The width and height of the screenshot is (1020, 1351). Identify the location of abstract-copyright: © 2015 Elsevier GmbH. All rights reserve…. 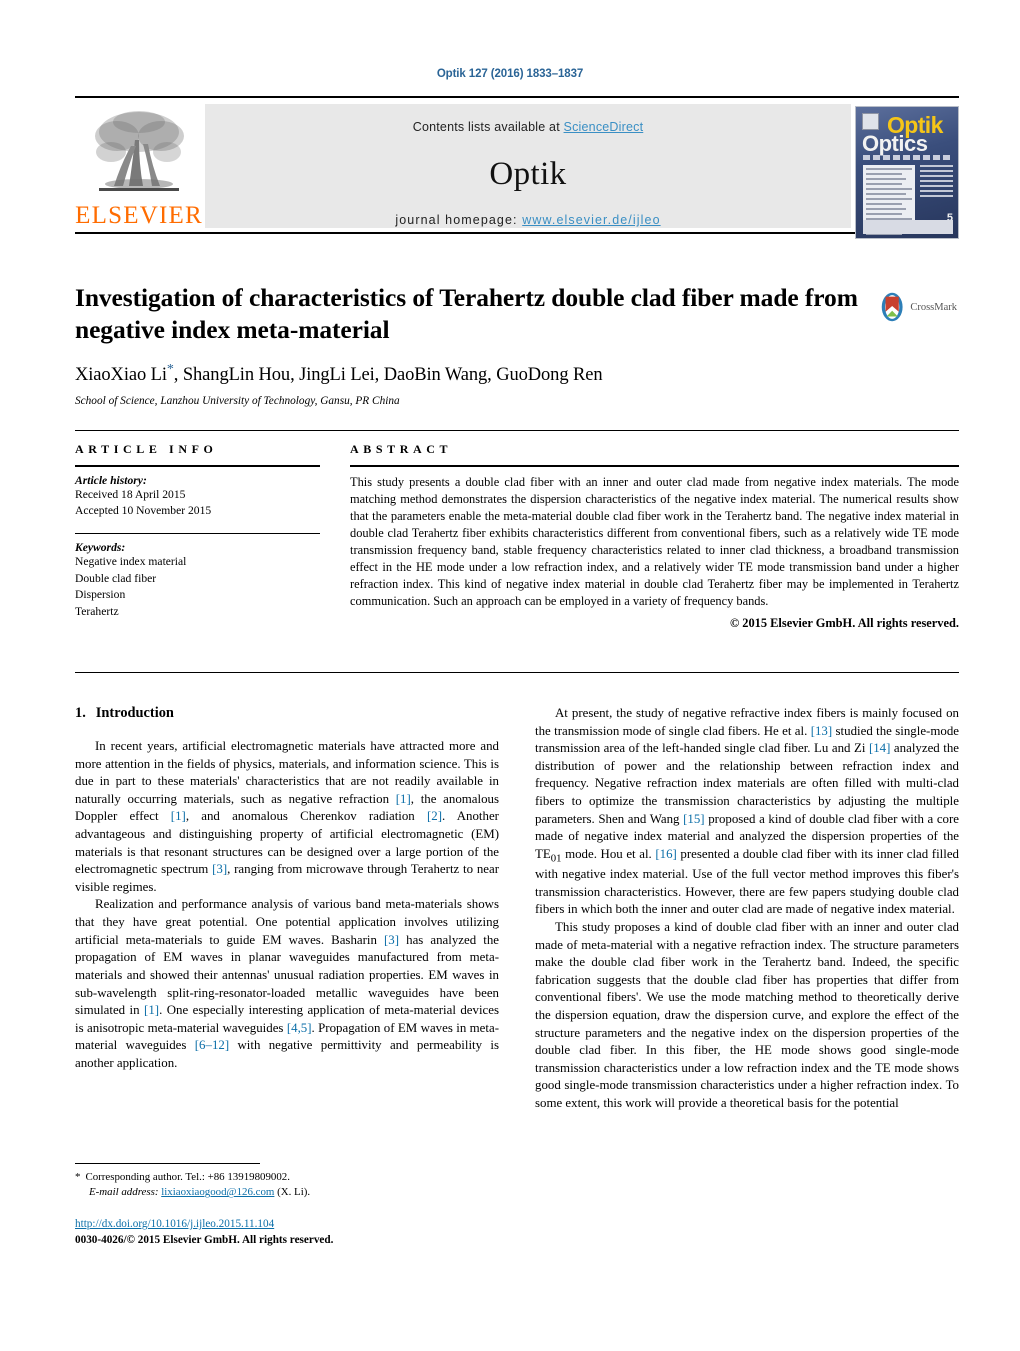
(844, 623).